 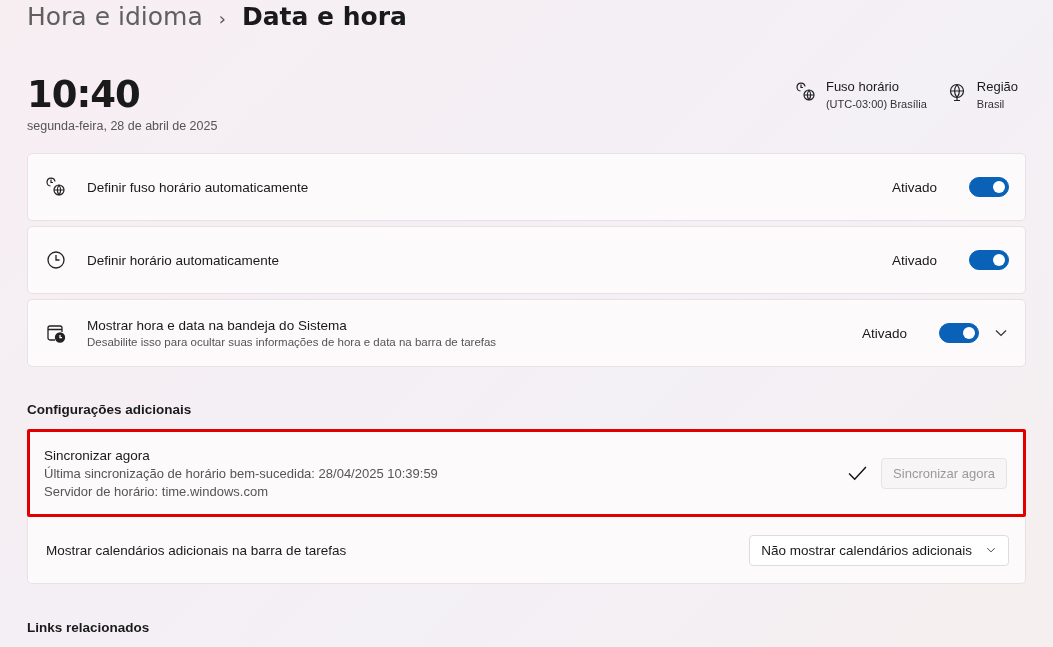 What do you see at coordinates (876, 104) in the screenshot?
I see `info-value: (UTC-03:00) Brasília` at bounding box center [876, 104].